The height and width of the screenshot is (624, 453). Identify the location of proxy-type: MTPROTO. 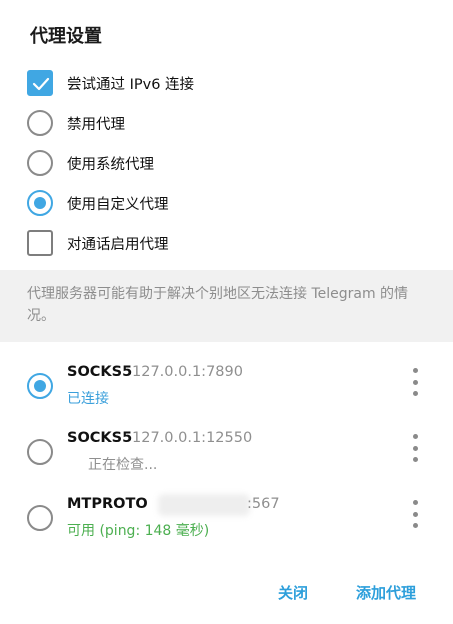
(107, 504).